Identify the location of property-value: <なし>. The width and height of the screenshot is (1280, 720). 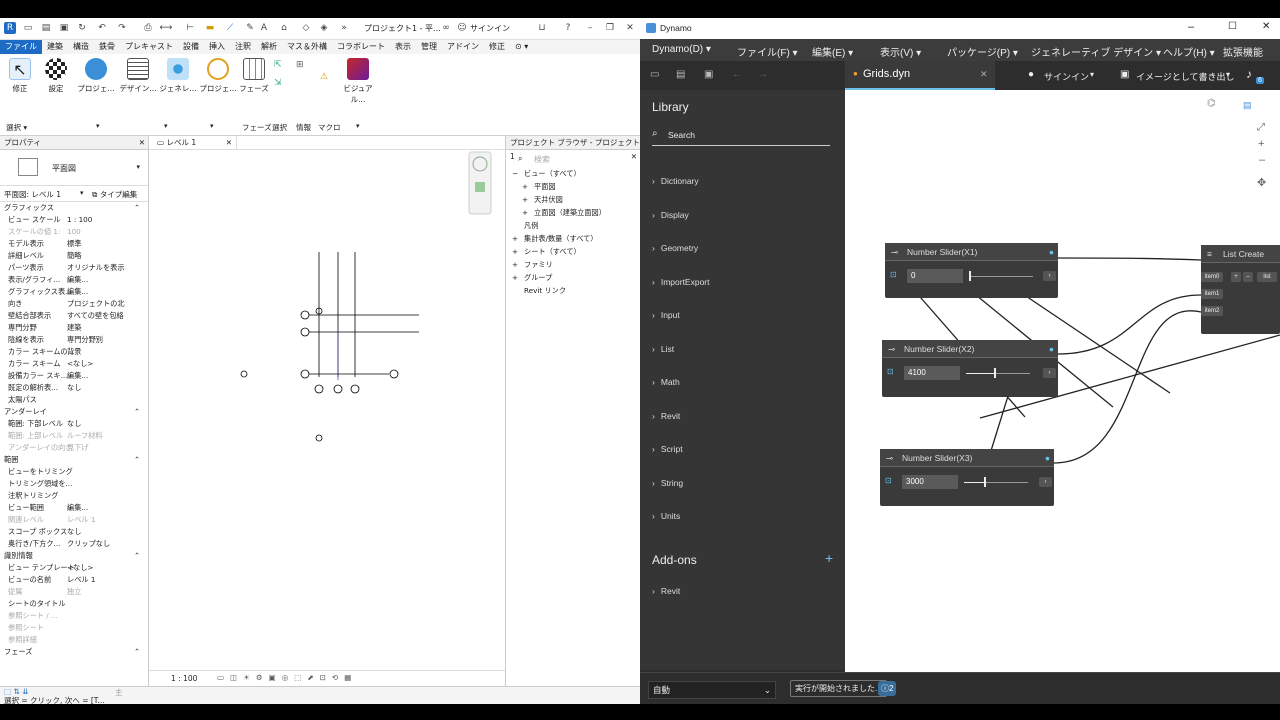
(80, 568).